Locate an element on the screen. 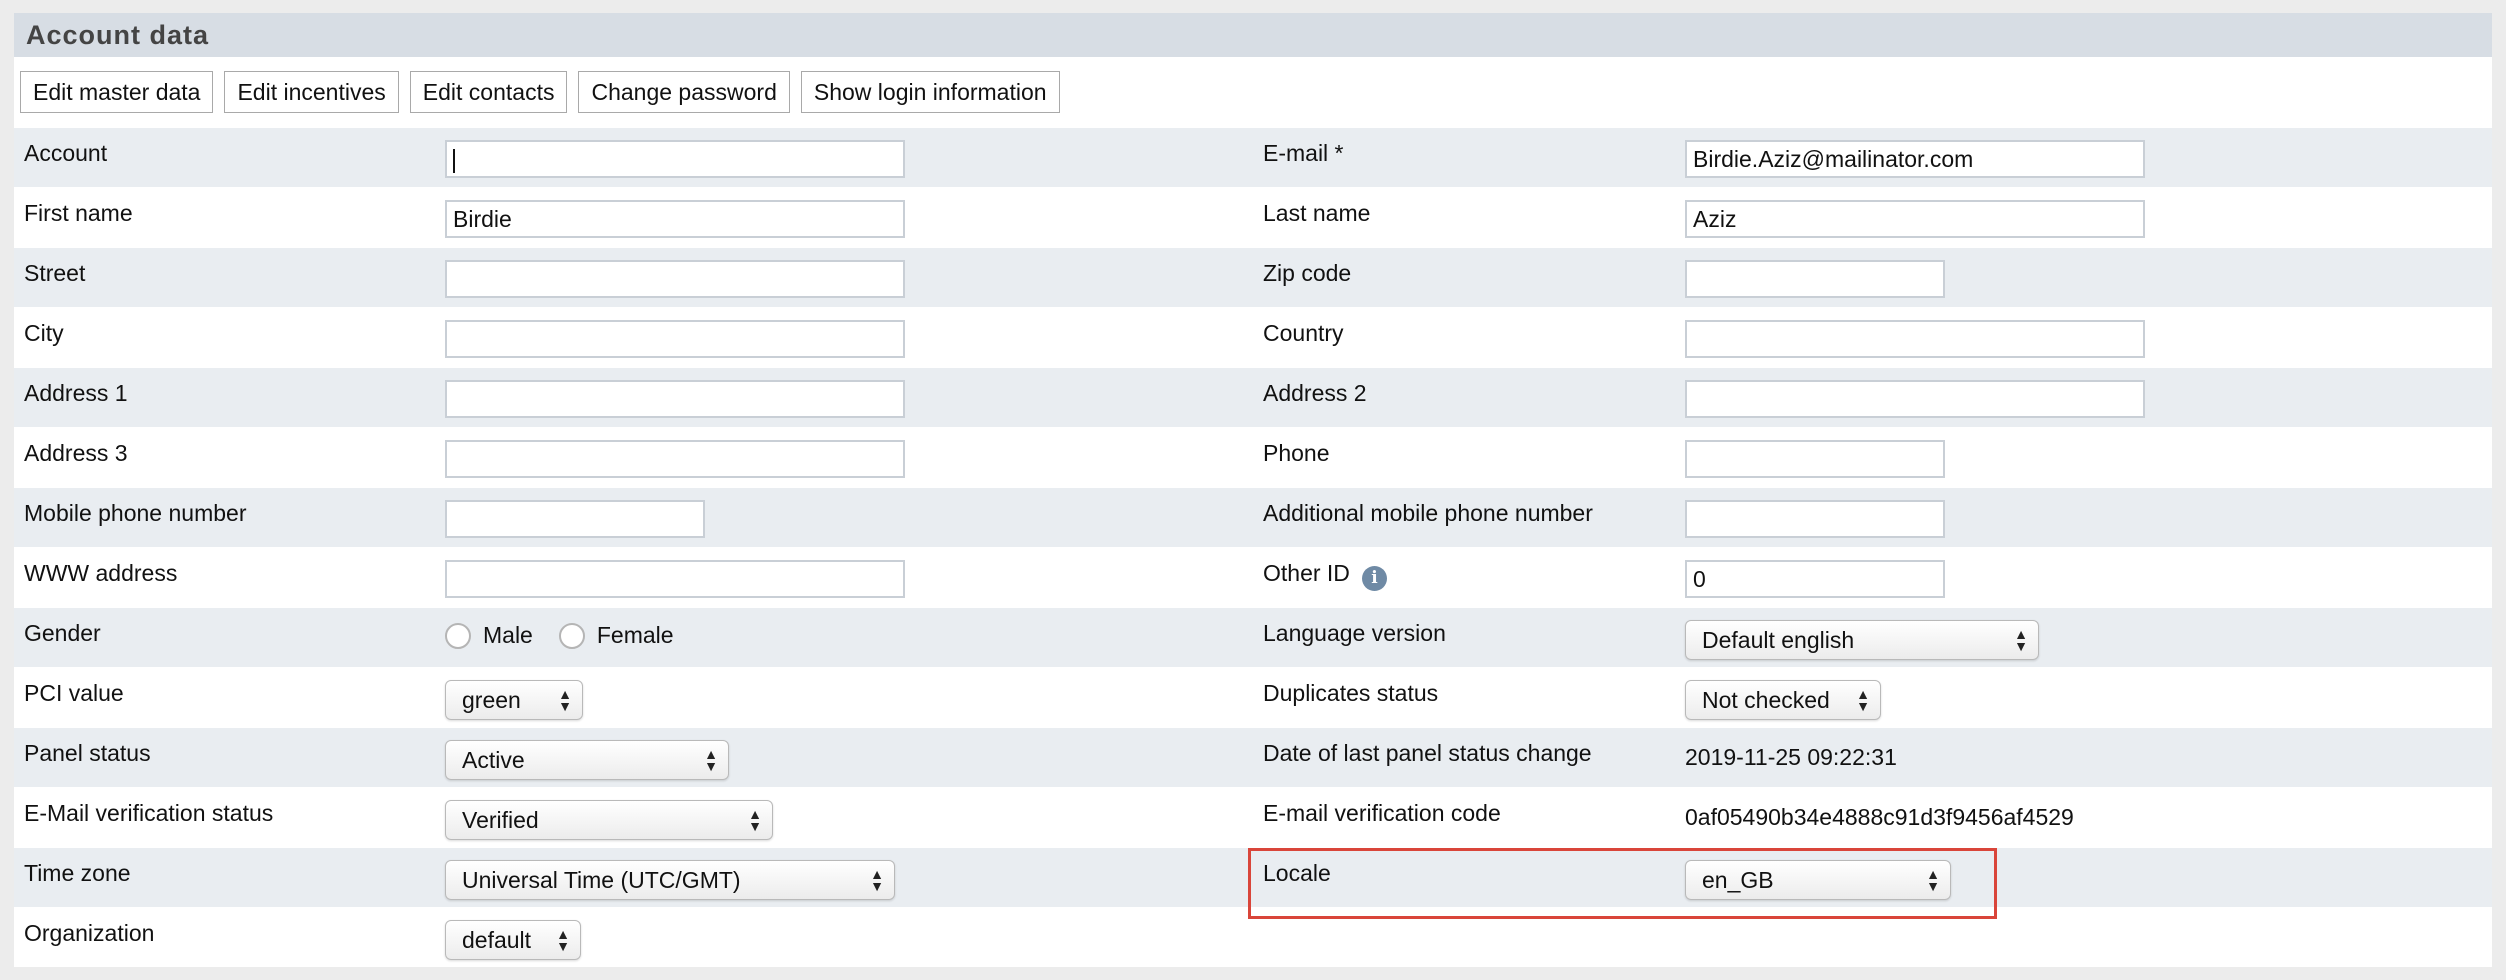 The width and height of the screenshot is (2506, 980). other-id-label-wrap: Other ID i is located at coordinates (1325, 575).